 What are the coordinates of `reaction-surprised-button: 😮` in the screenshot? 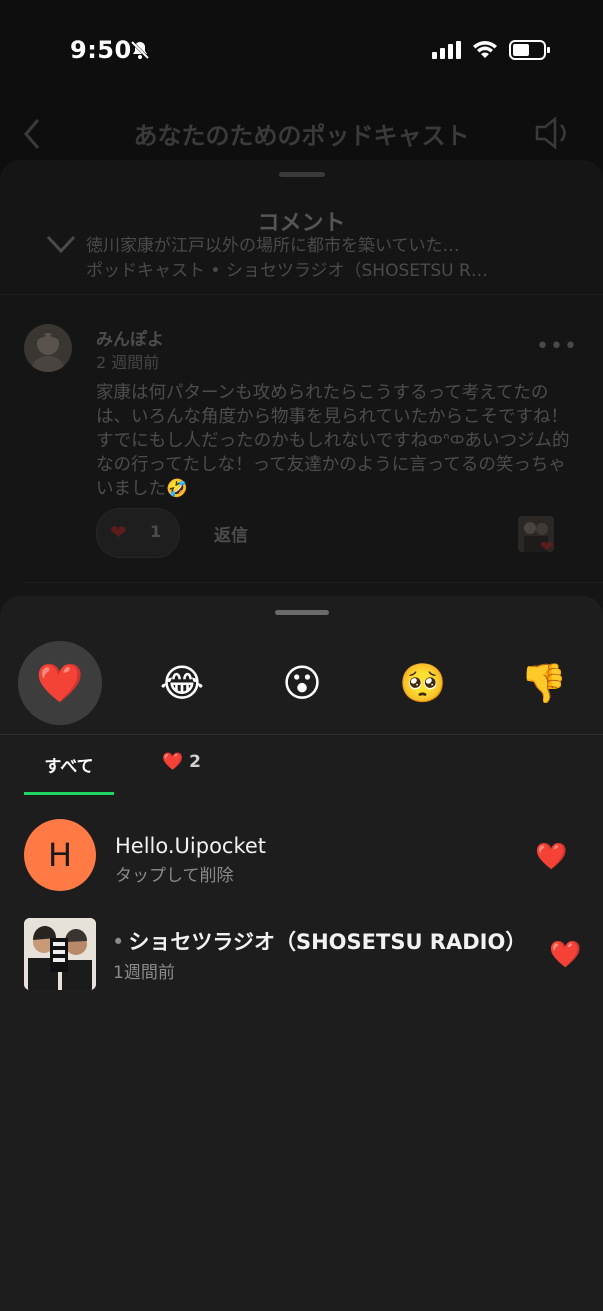 It's located at (302, 683).